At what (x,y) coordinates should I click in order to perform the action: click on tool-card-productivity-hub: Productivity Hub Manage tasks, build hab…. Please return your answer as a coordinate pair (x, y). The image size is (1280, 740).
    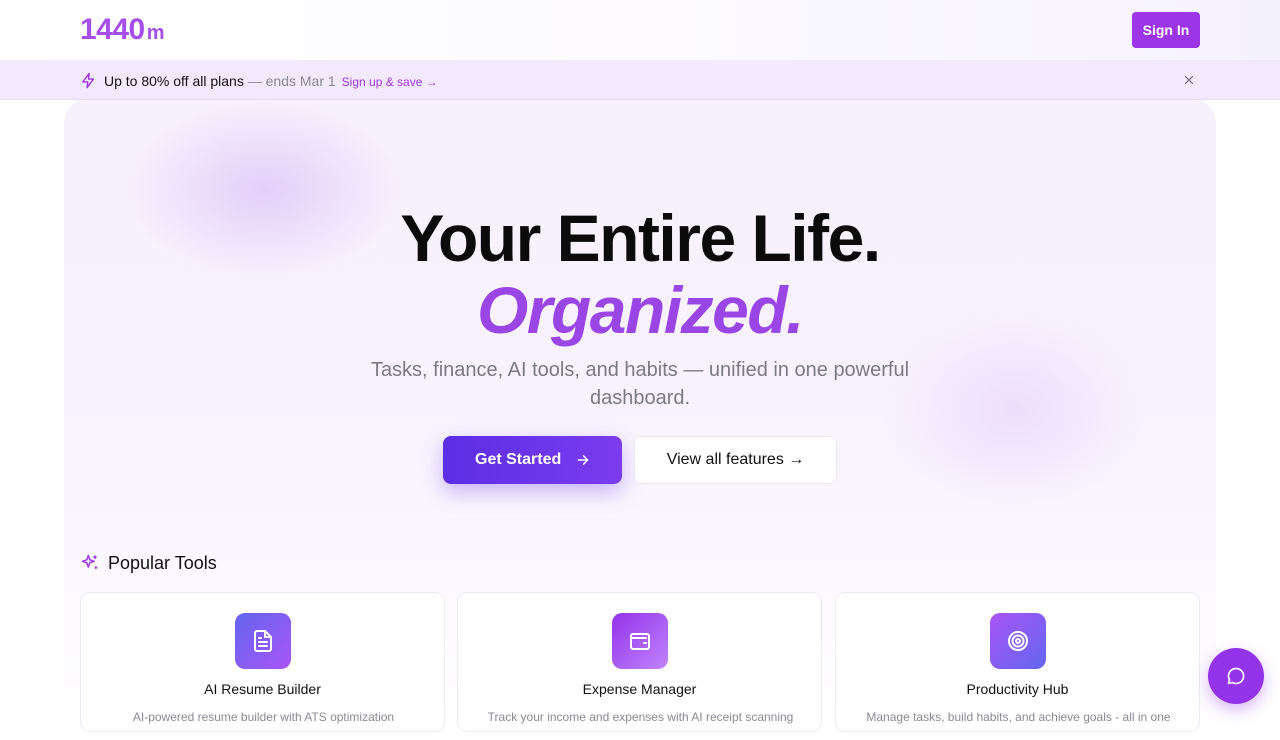
    Looking at the image, I should click on (1017, 662).